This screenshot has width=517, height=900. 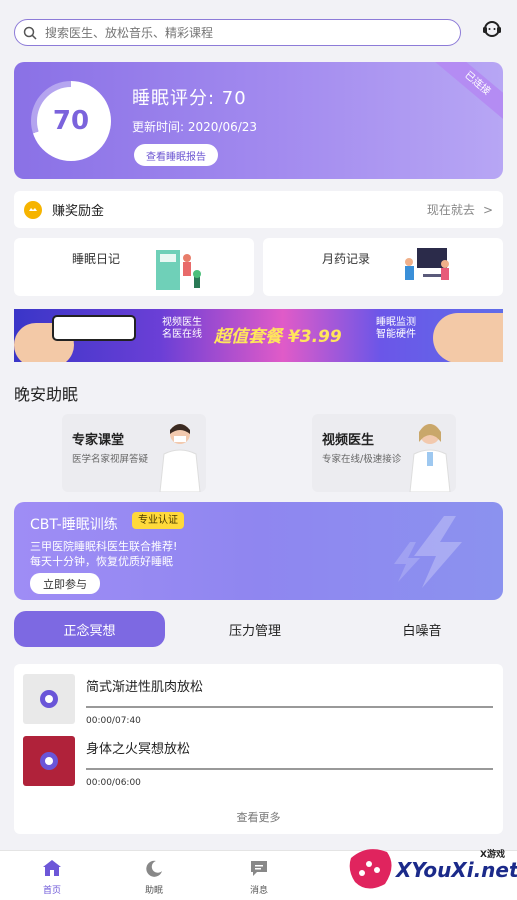 I want to click on track-time: 00:00/06:00, so click(x=113, y=783).